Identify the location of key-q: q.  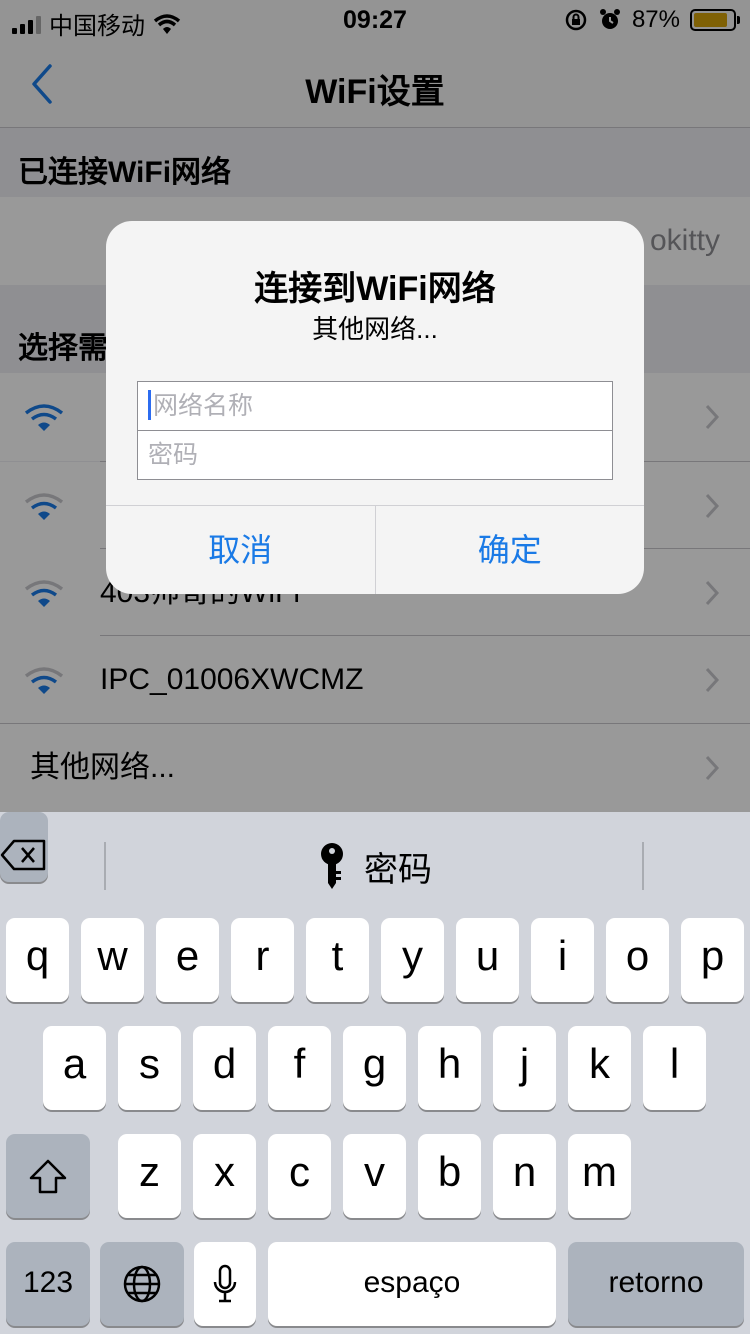
(37, 960).